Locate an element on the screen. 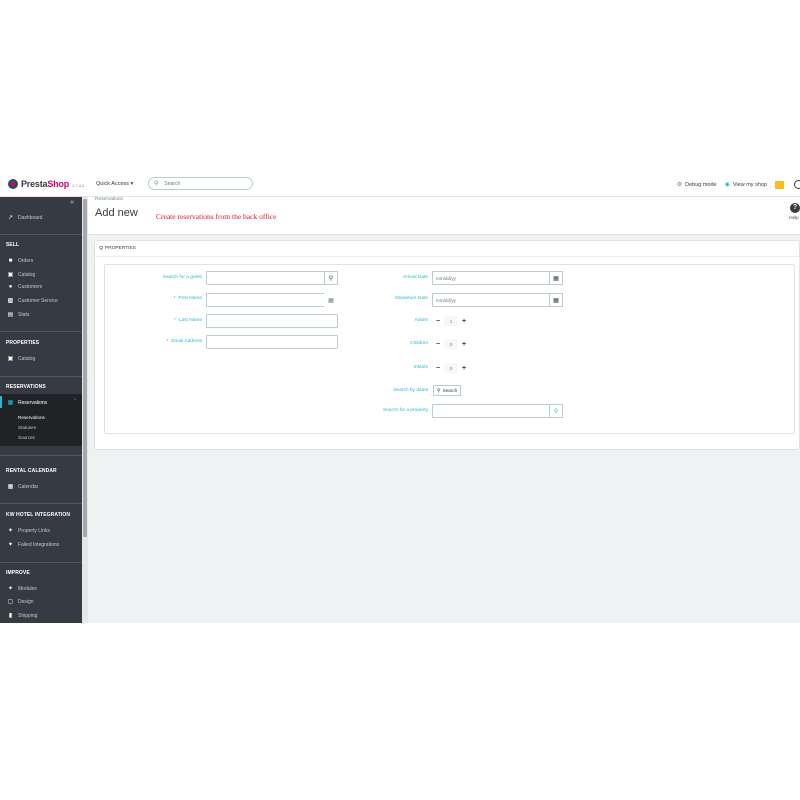 Image resolution: width=800 pixels, height=800 pixels. sidebar-item-stats: ▤ Stats is located at coordinates (18, 315).